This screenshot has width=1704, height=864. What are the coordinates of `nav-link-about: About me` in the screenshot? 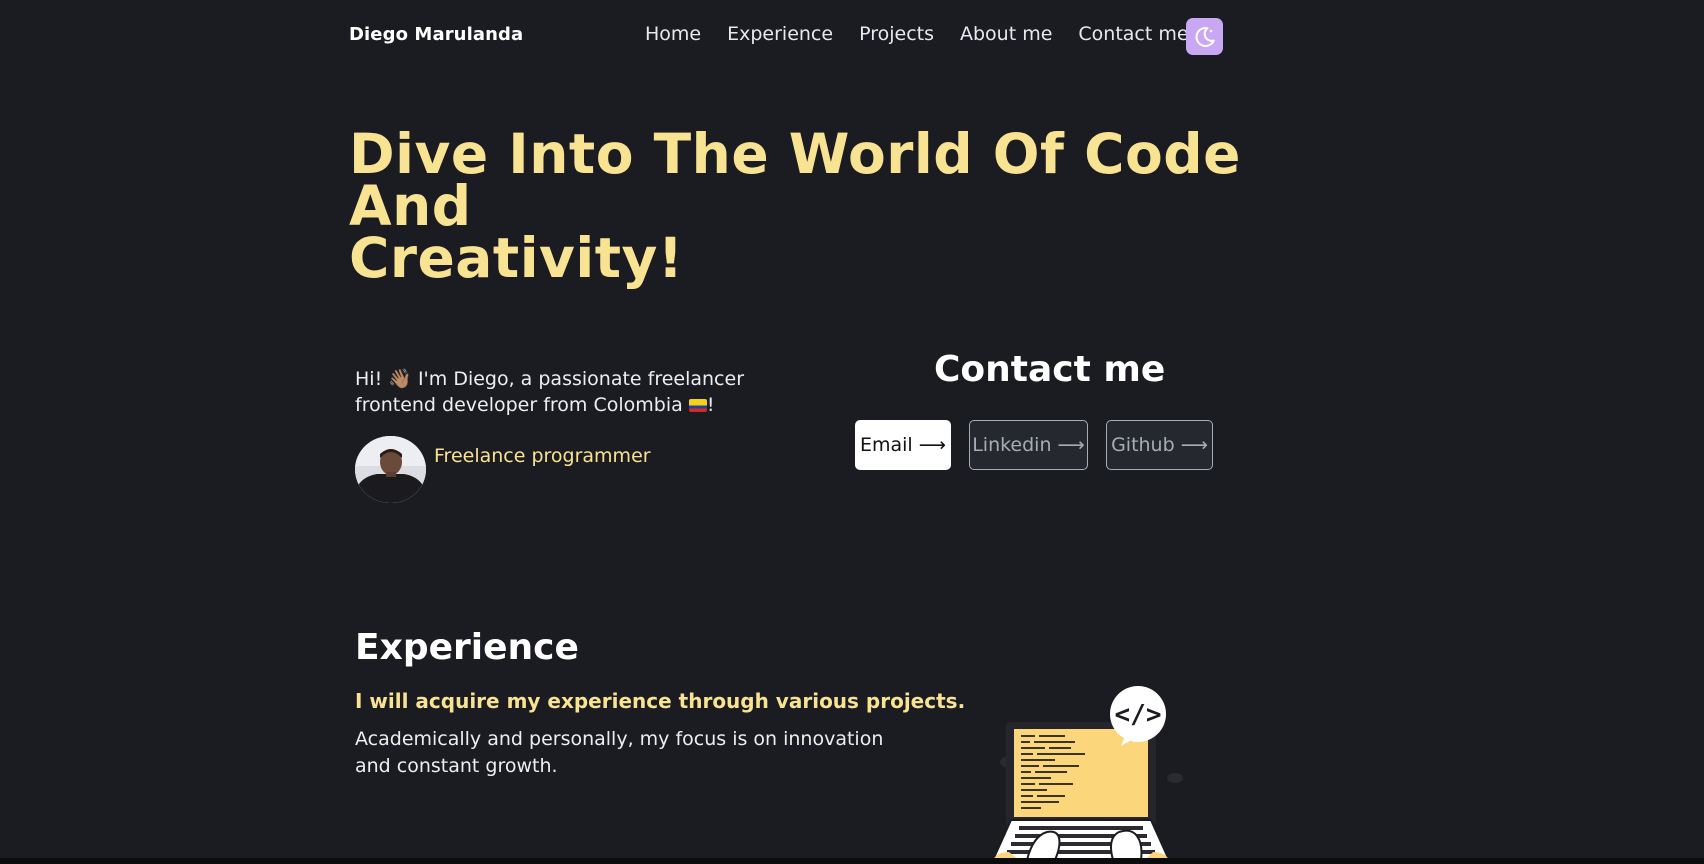 It's located at (1006, 34).